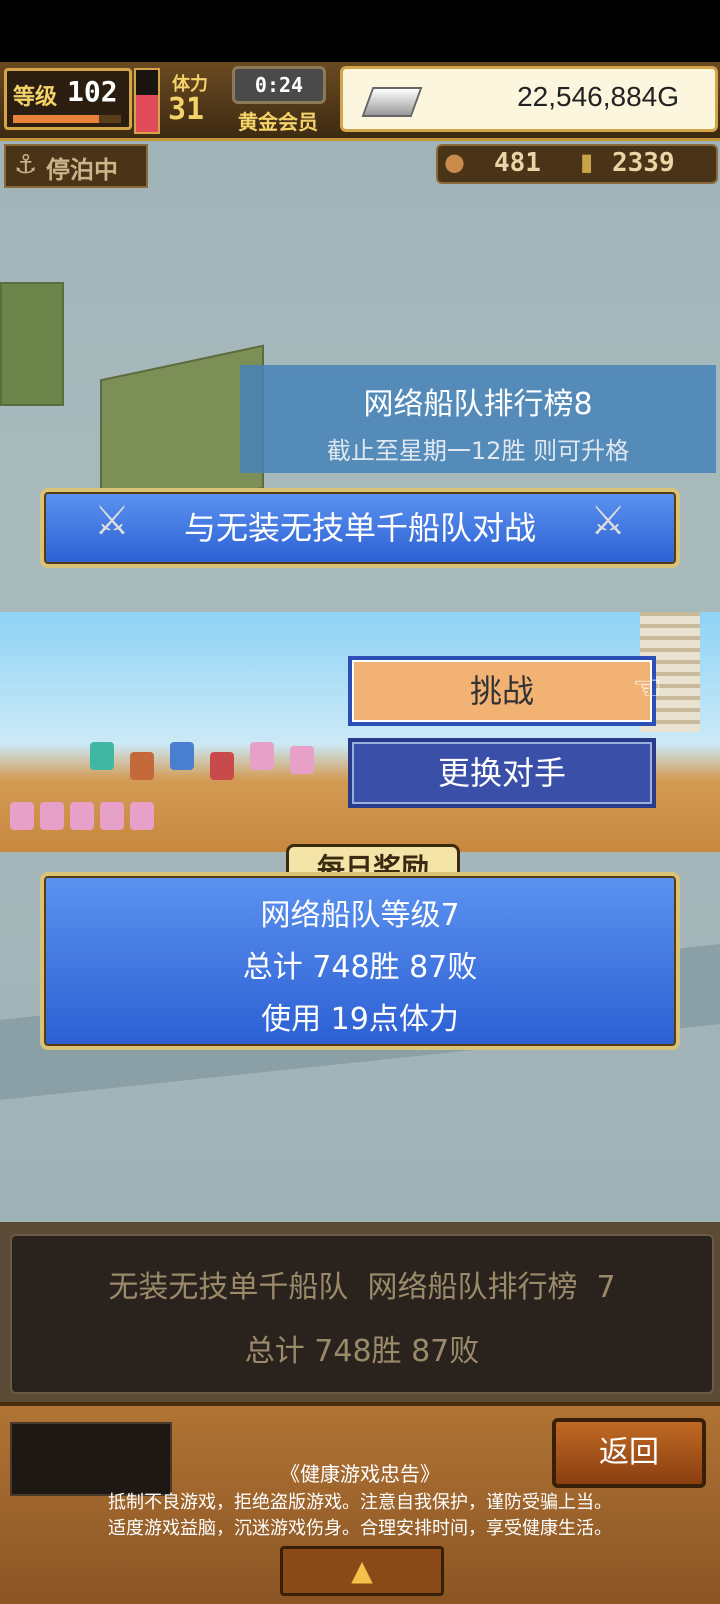  What do you see at coordinates (360, 967) in the screenshot?
I see `reward-line-2: 总计 748胜 87败` at bounding box center [360, 967].